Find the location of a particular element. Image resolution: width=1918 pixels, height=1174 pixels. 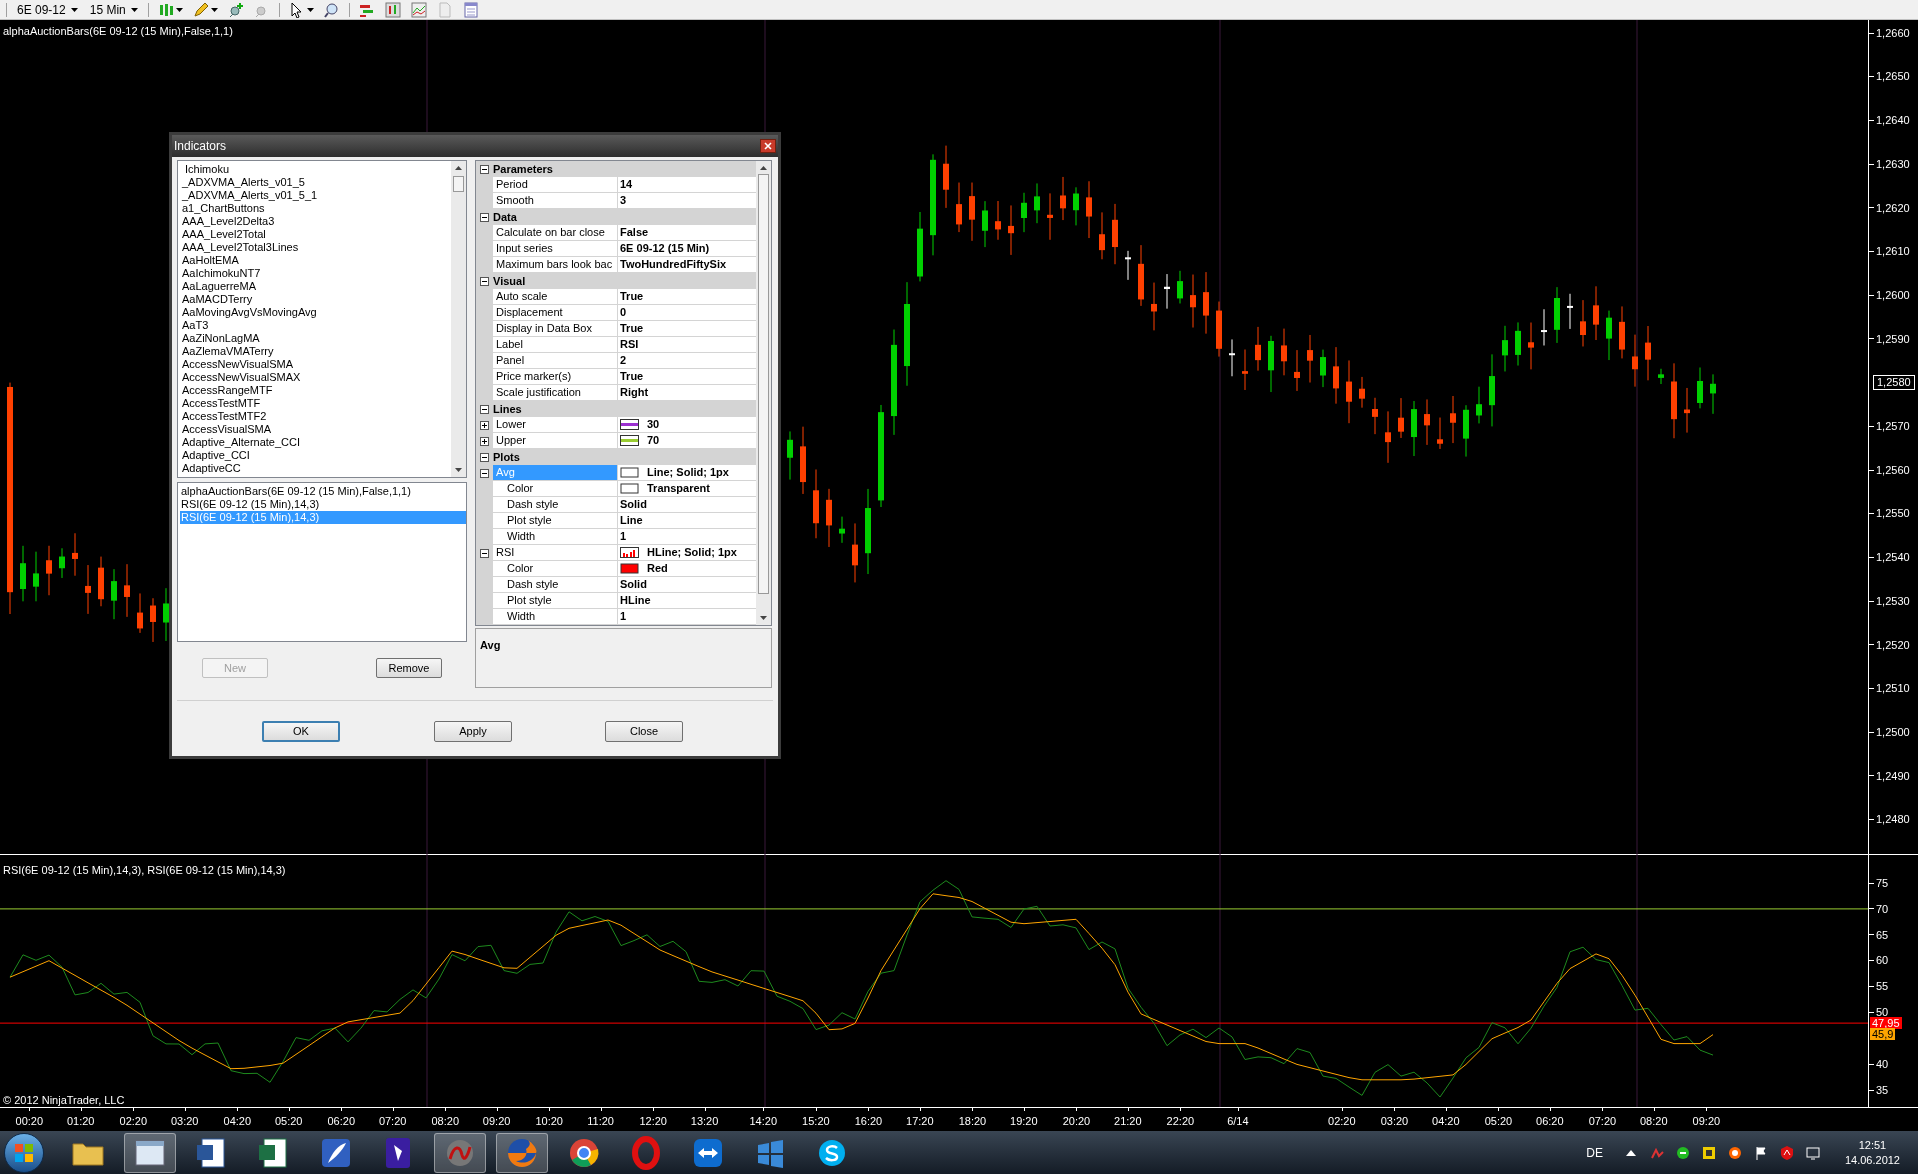

list-item: AaIchimokuNT7 is located at coordinates (316, 273).